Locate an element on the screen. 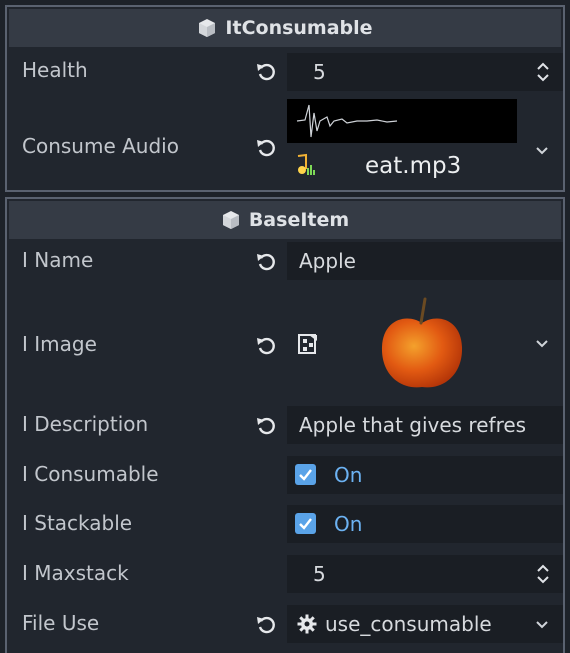 The height and width of the screenshot is (653, 570). audio-waveform-preview is located at coordinates (402, 121).